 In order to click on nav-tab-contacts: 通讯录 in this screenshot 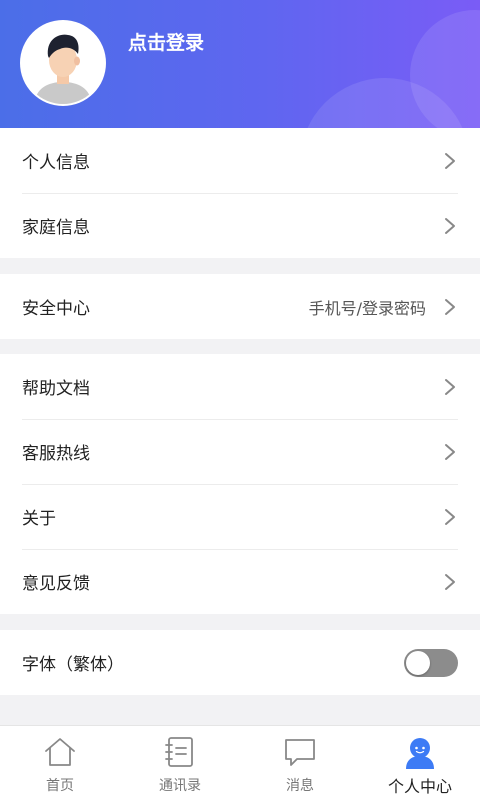, I will do `click(180, 763)`.